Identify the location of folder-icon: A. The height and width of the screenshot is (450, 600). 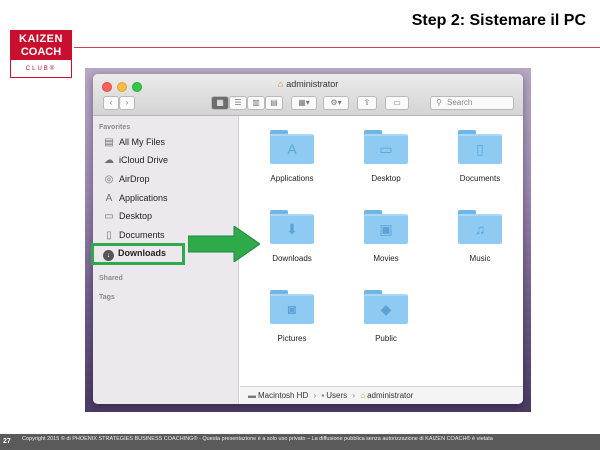
(292, 147).